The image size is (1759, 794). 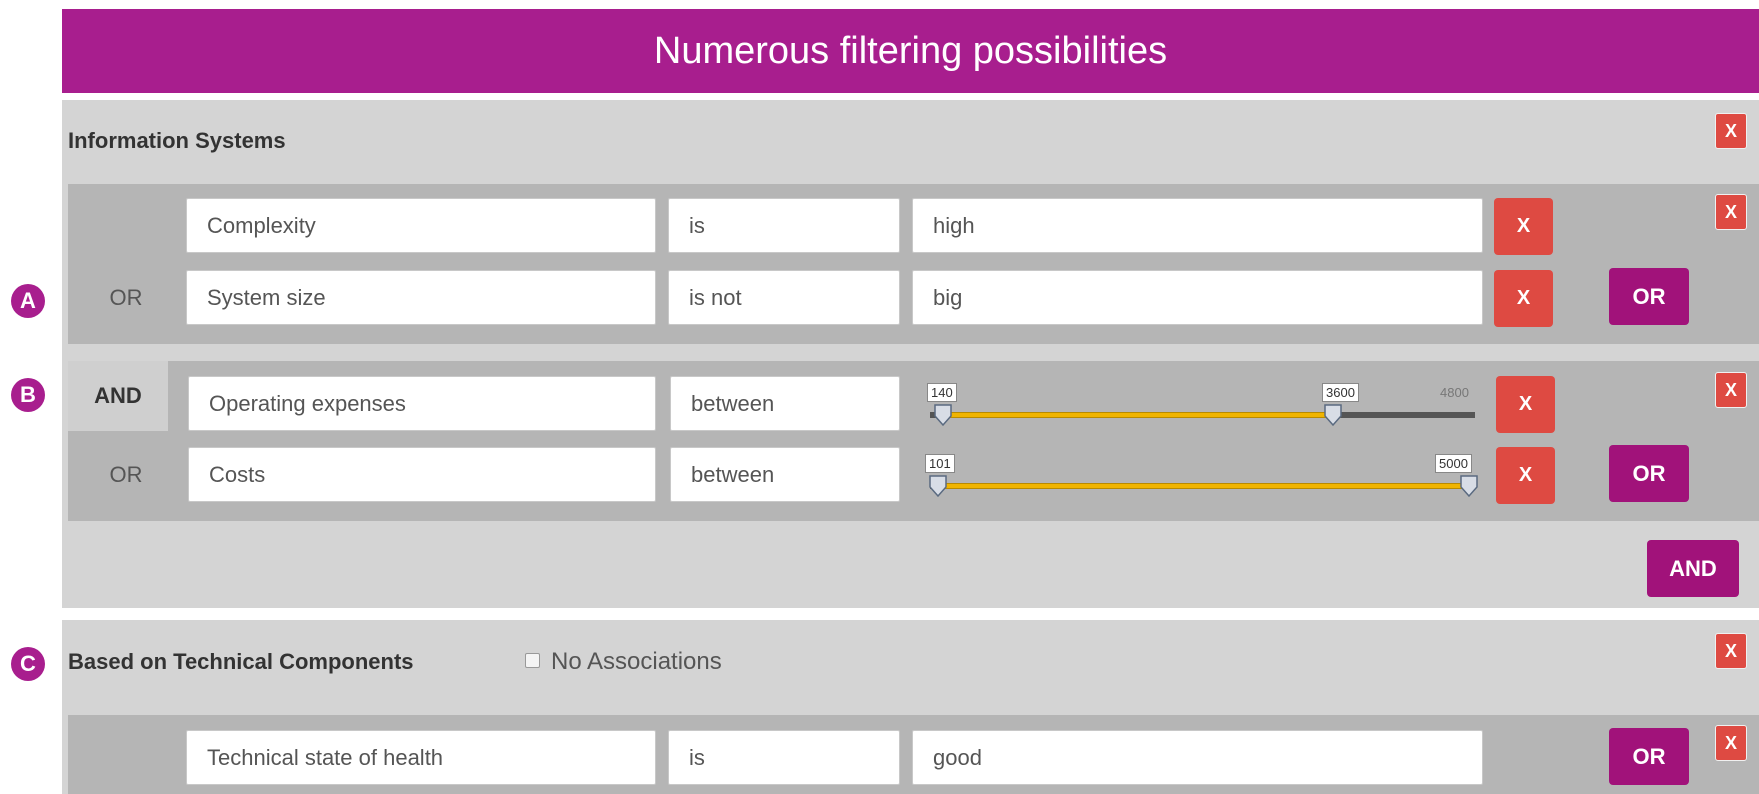 I want to click on slider-min-value: 101, so click(x=940, y=463).